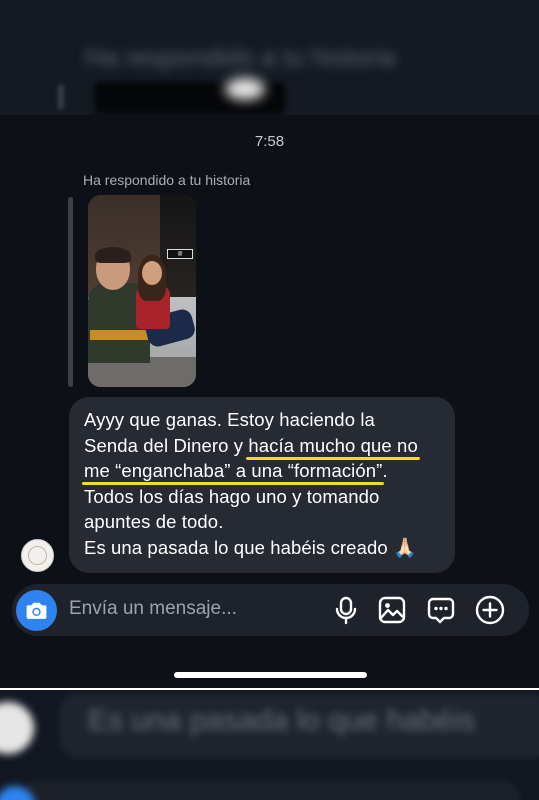 The width and height of the screenshot is (539, 800). What do you see at coordinates (270, 675) in the screenshot?
I see `home-indicator` at bounding box center [270, 675].